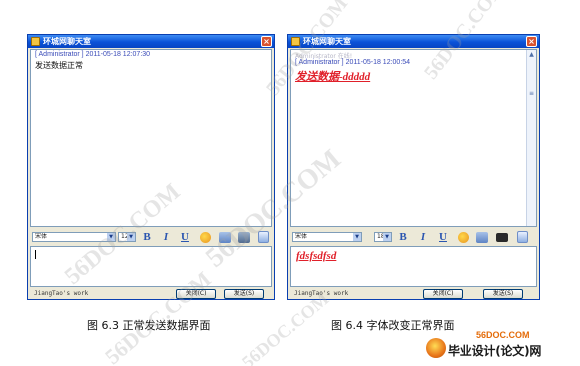  I want to click on site-logo: 56DOC.COM 毕业设计(论文)网, so click(497, 345).